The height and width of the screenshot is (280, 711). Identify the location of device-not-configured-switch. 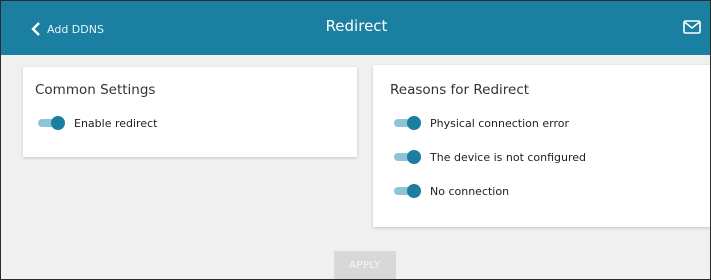
(408, 157).